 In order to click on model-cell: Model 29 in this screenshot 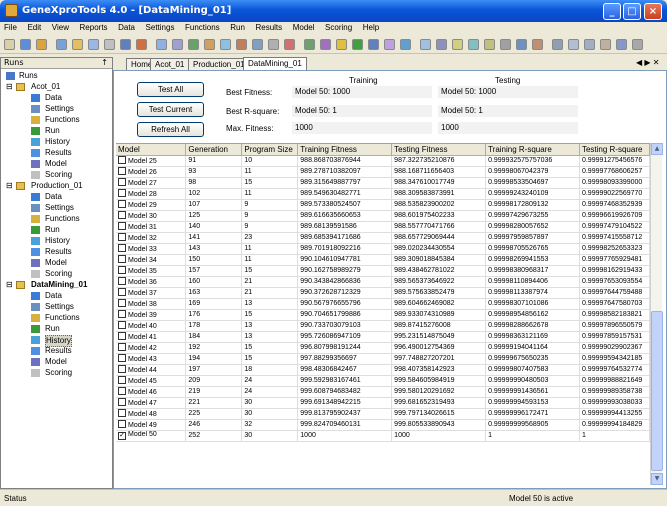, I will do `click(151, 205)`.